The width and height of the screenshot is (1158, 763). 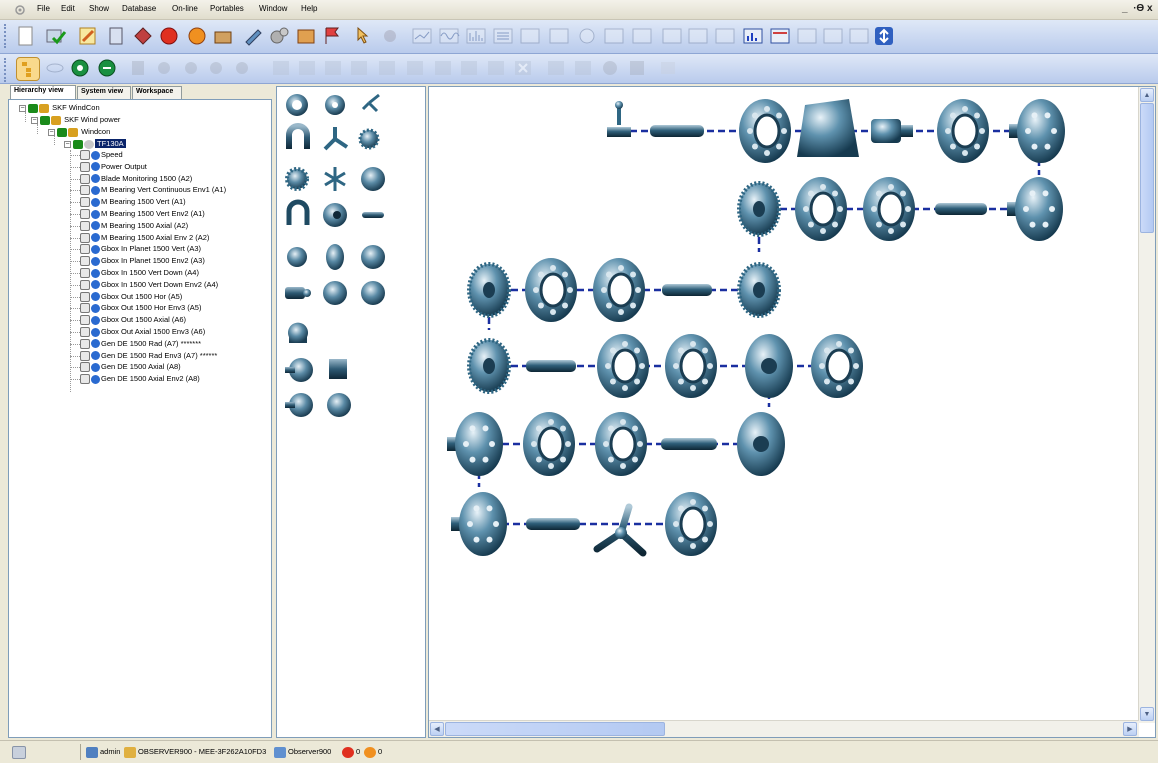 What do you see at coordinates (496, 68) in the screenshot?
I see `layout-3-icon` at bounding box center [496, 68].